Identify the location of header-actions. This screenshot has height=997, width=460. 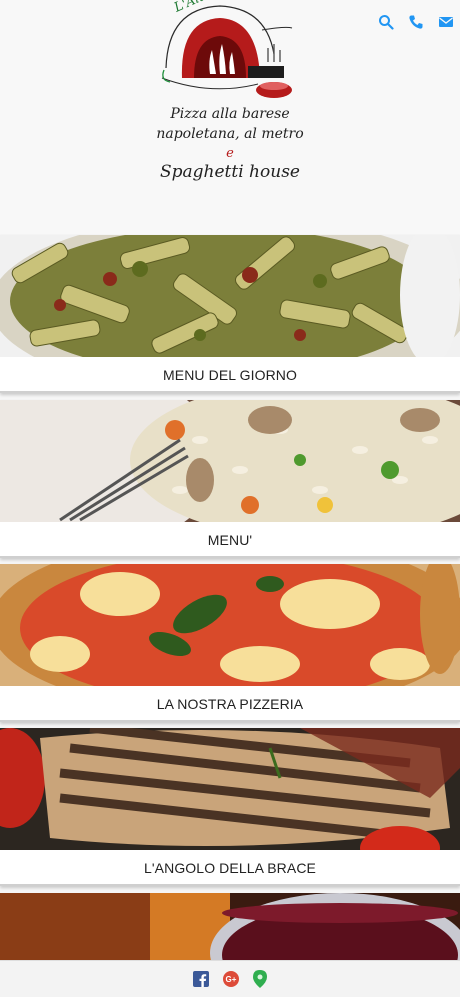
(416, 22).